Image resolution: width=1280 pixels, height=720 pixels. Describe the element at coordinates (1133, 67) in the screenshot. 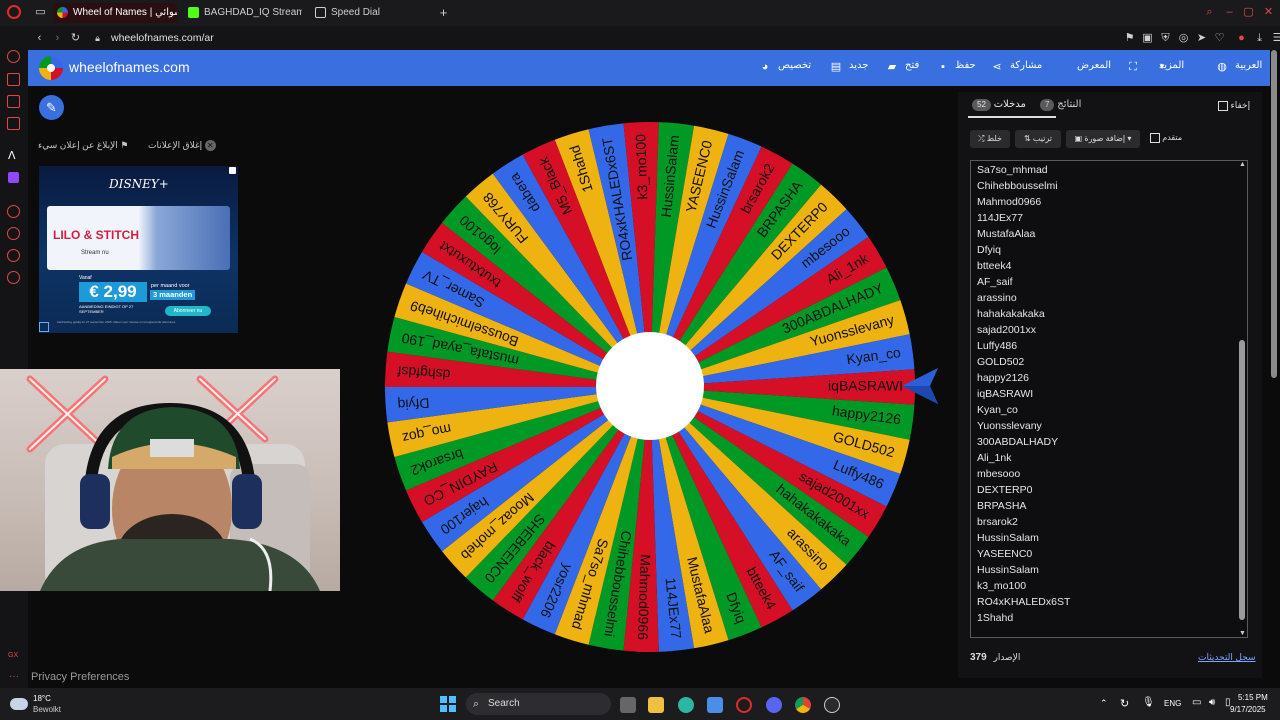

I see `fullscreen-icon: ⛶` at that location.